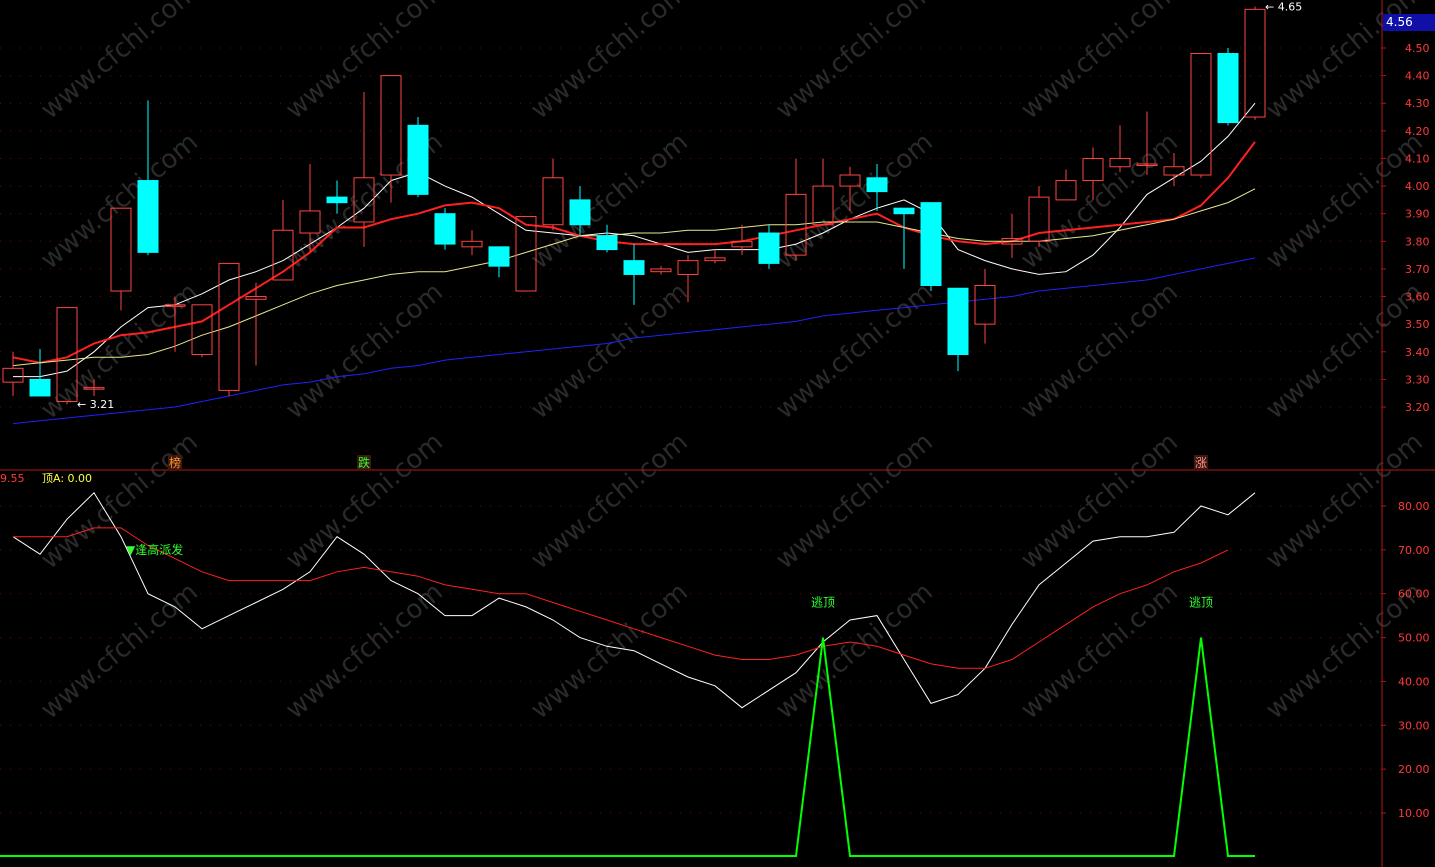 The height and width of the screenshot is (867, 1435). What do you see at coordinates (1417, 269) in the screenshot?
I see `y-tick-label: 3.70` at bounding box center [1417, 269].